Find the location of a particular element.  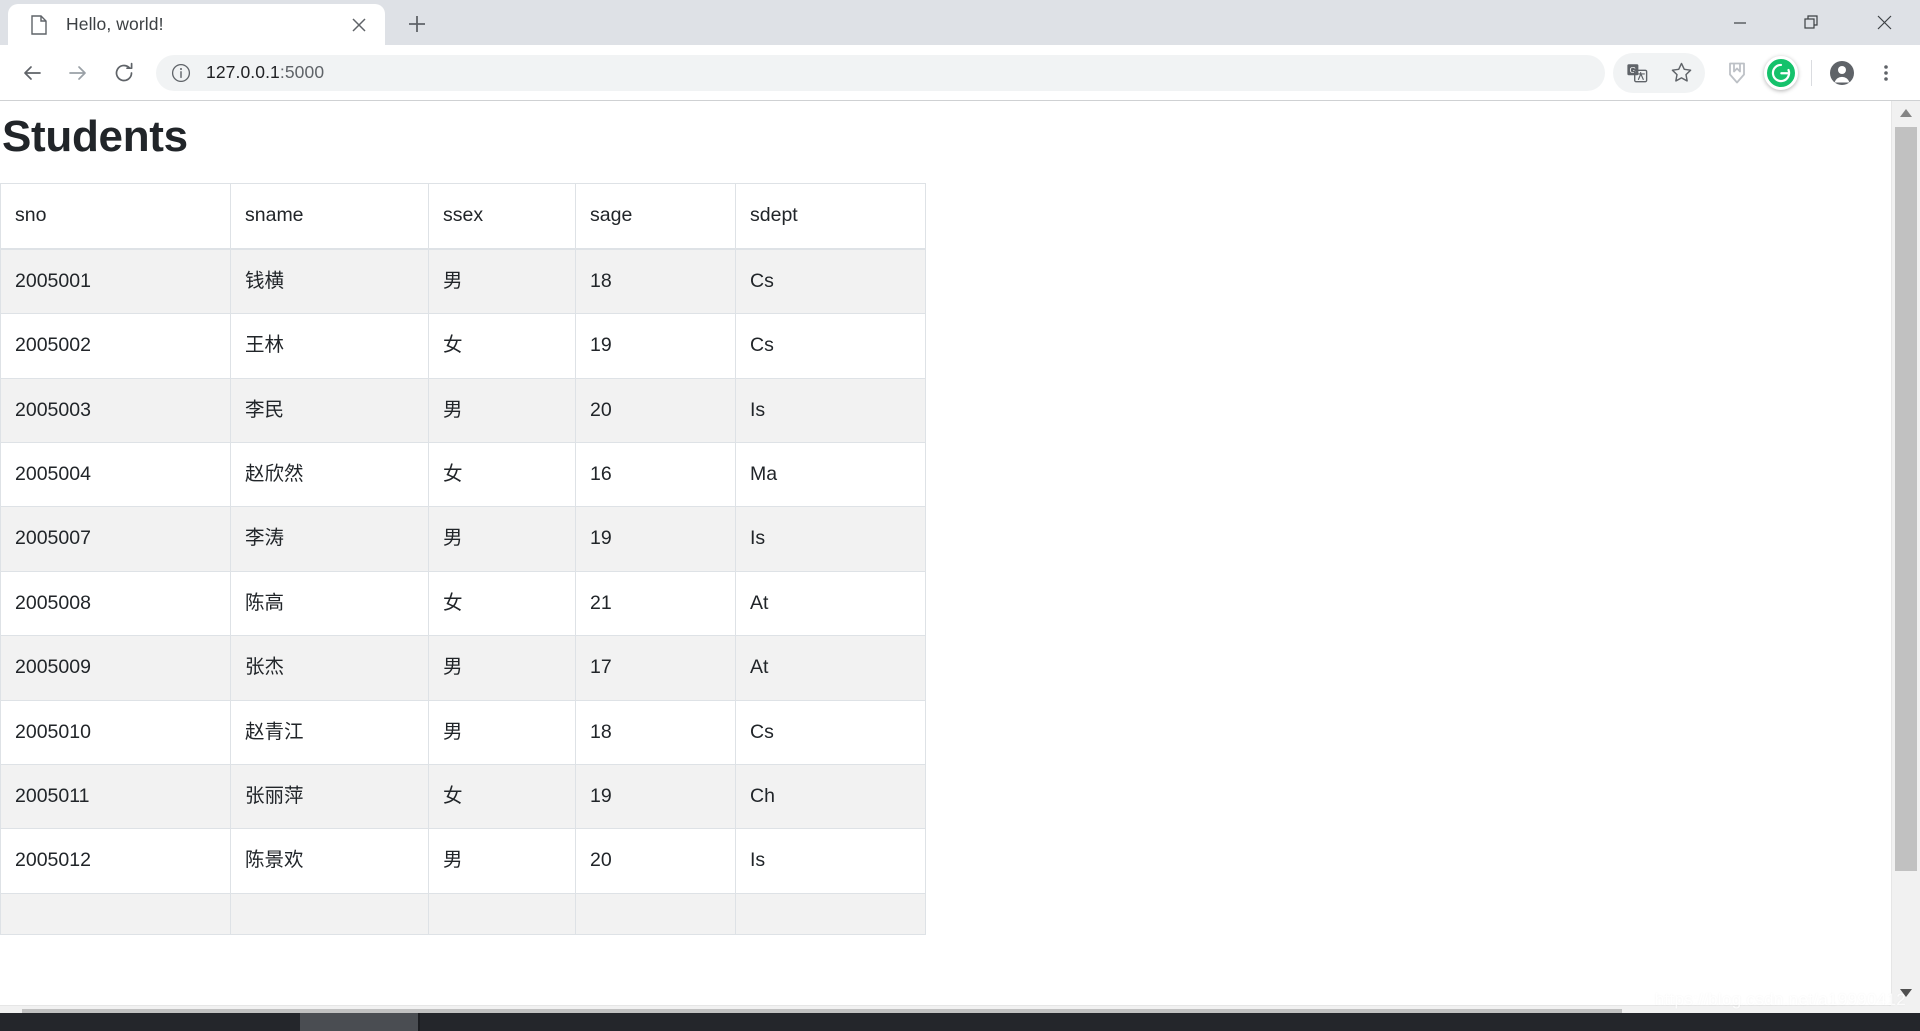

address-bar-text: 127.0.0.1:5000 is located at coordinates (265, 72).